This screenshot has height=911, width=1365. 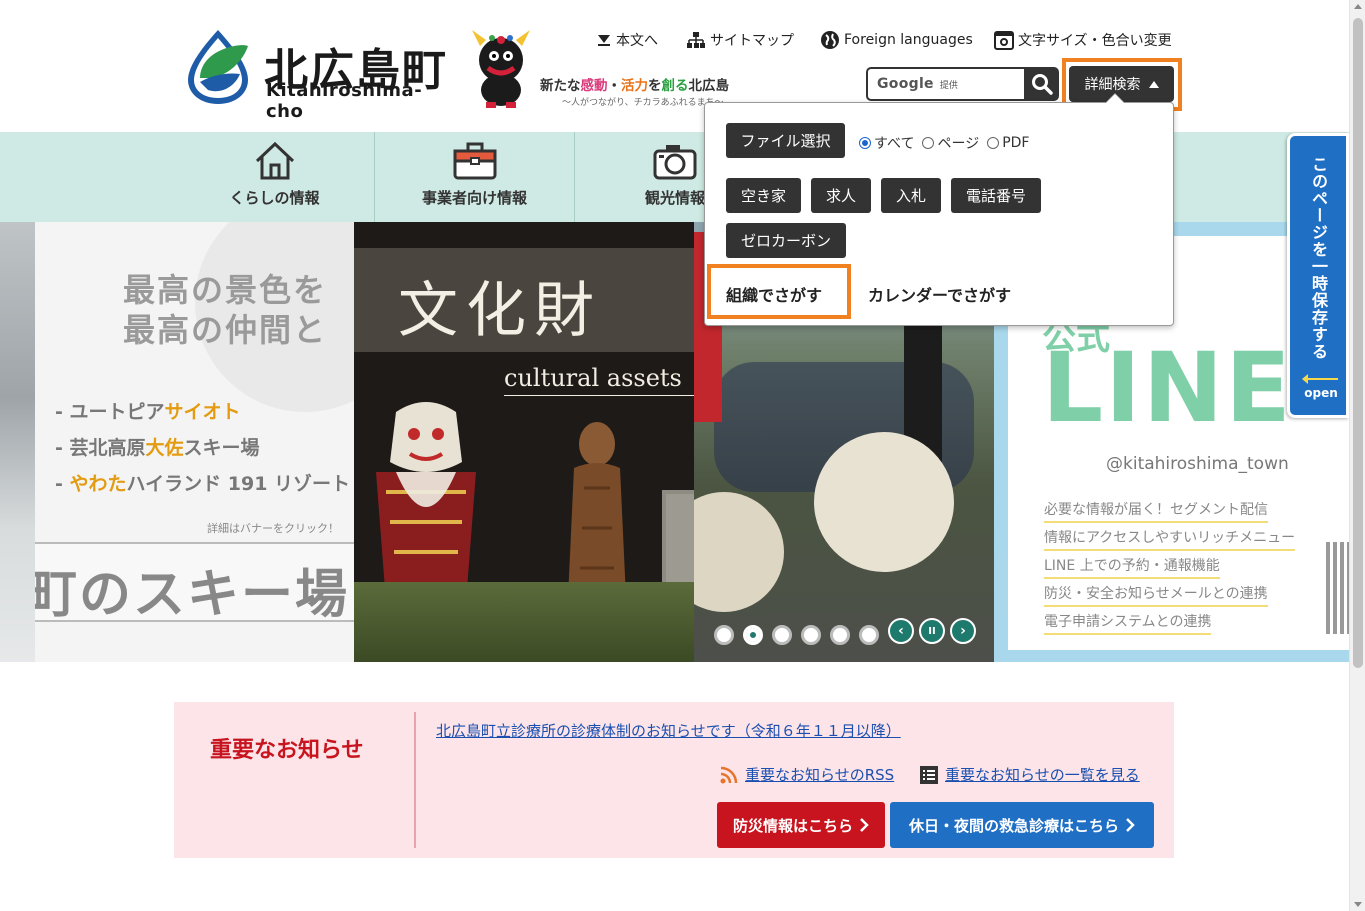 I want to click on logo-mark-icon, so click(x=218, y=67).